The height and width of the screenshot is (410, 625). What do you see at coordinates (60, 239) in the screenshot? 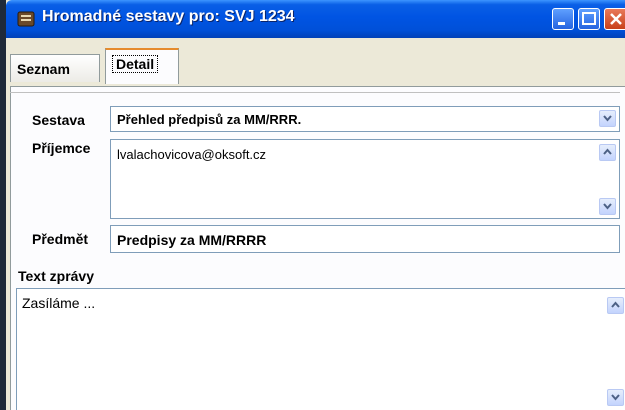
I see `predmet-label: Předmět` at bounding box center [60, 239].